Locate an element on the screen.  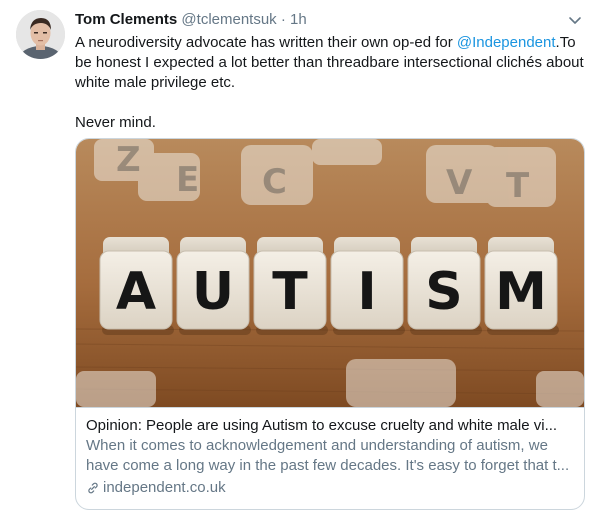
die-letter: I is located at coordinates (366, 292).